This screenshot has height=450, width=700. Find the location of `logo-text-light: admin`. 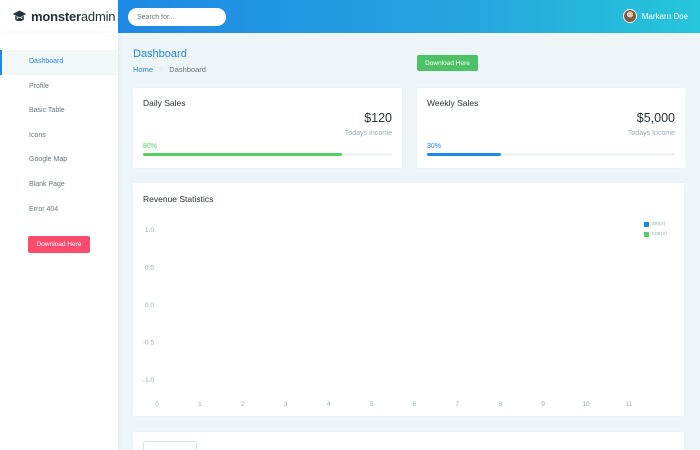

logo-text-light: admin is located at coordinates (98, 16).